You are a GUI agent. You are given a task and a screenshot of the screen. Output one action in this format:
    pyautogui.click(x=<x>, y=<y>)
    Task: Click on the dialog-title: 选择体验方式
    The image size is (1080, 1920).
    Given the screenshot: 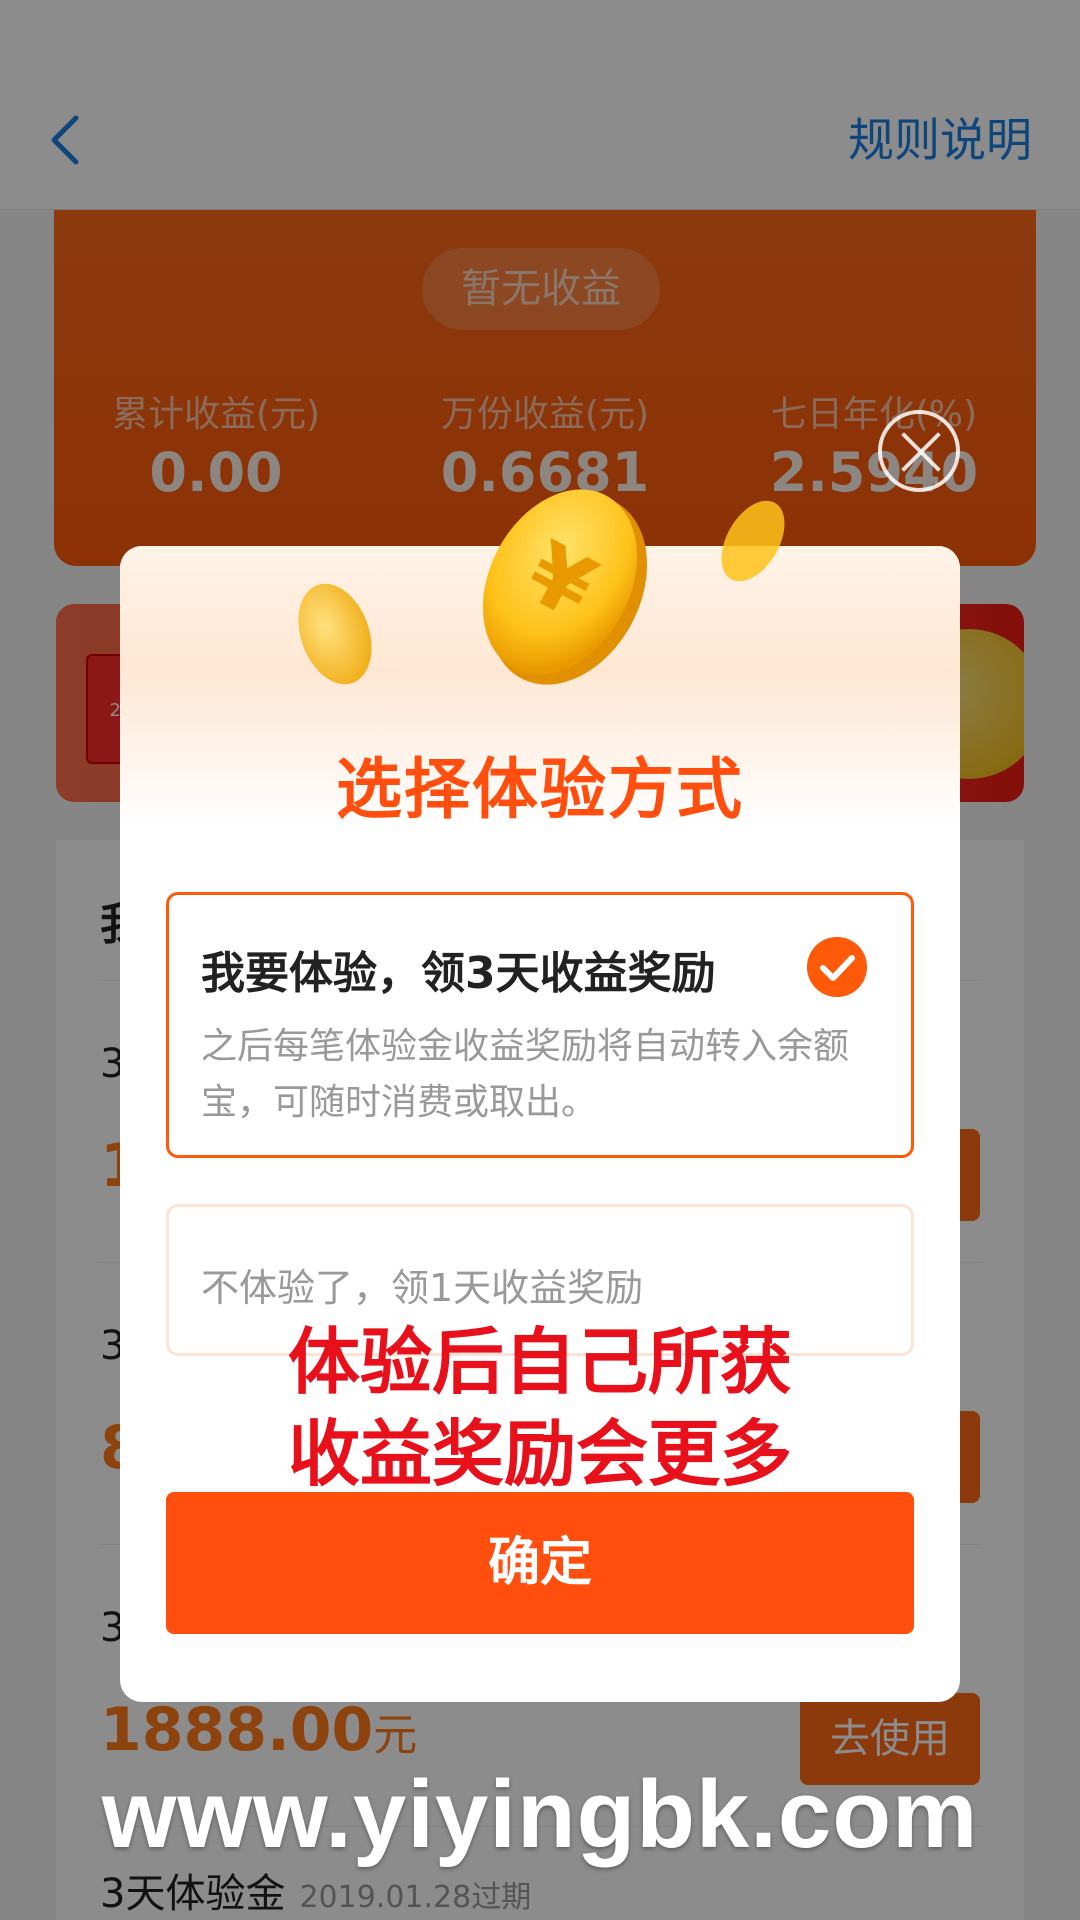 What is the action you would take?
    pyautogui.click(x=540, y=789)
    